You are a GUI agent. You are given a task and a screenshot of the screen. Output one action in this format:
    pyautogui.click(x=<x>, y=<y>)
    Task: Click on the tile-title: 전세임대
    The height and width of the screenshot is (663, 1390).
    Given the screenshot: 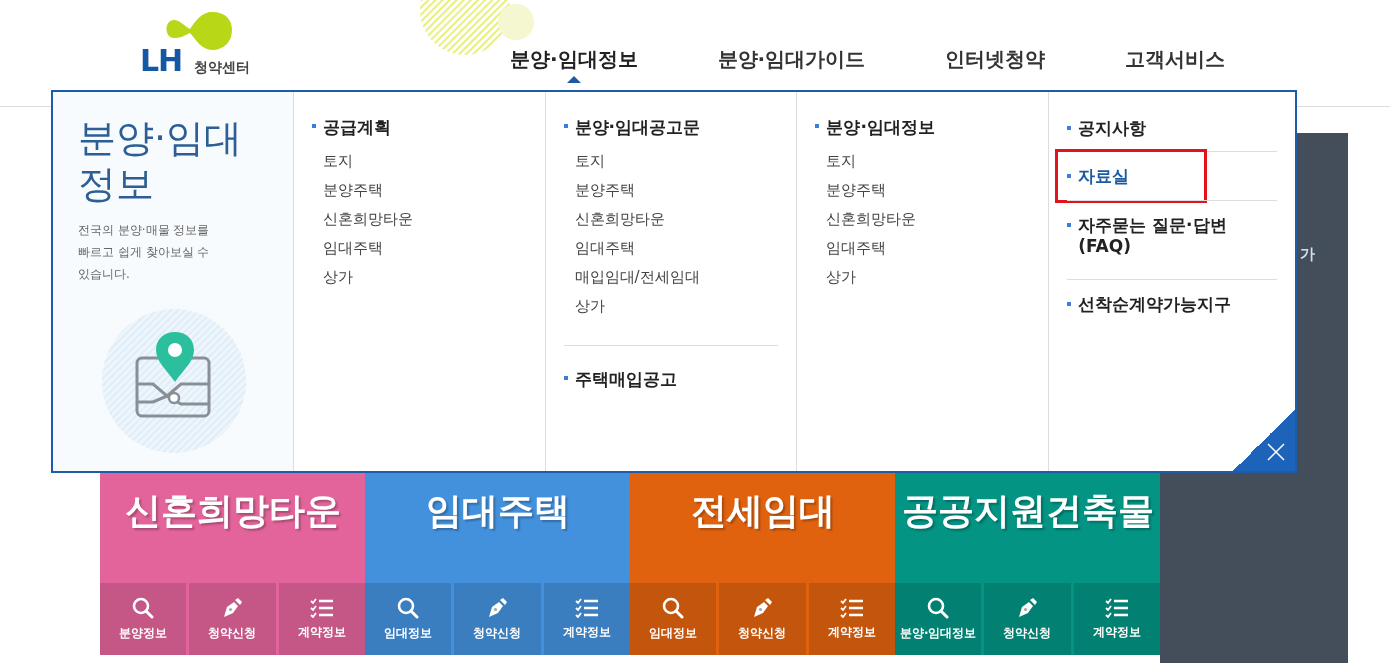 What is the action you would take?
    pyautogui.click(x=762, y=528)
    